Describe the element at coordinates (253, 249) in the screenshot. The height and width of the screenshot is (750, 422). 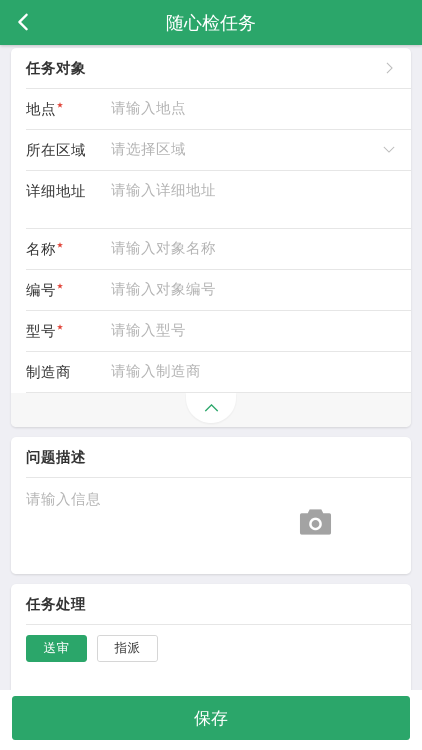
I see `input-field: 请输入对象名称` at that location.